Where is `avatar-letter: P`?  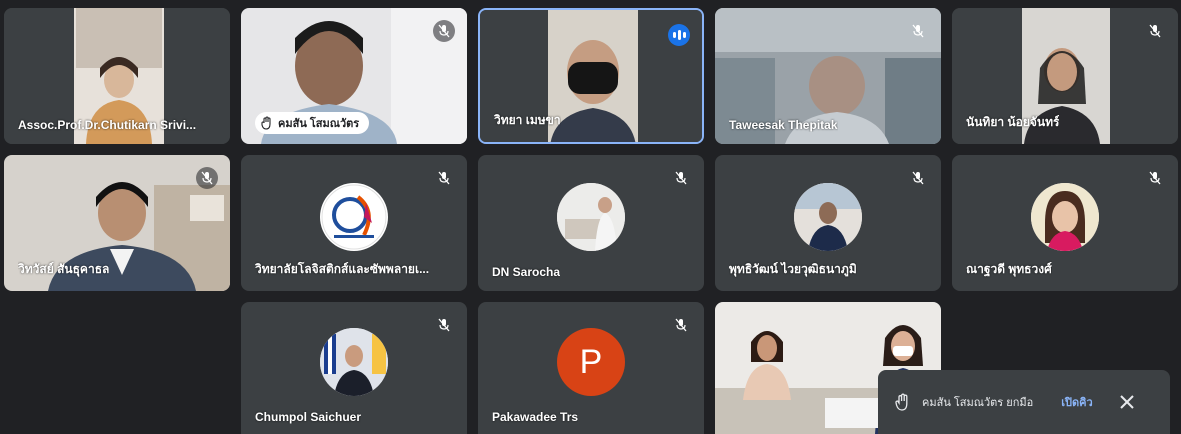 avatar-letter: P is located at coordinates (591, 361).